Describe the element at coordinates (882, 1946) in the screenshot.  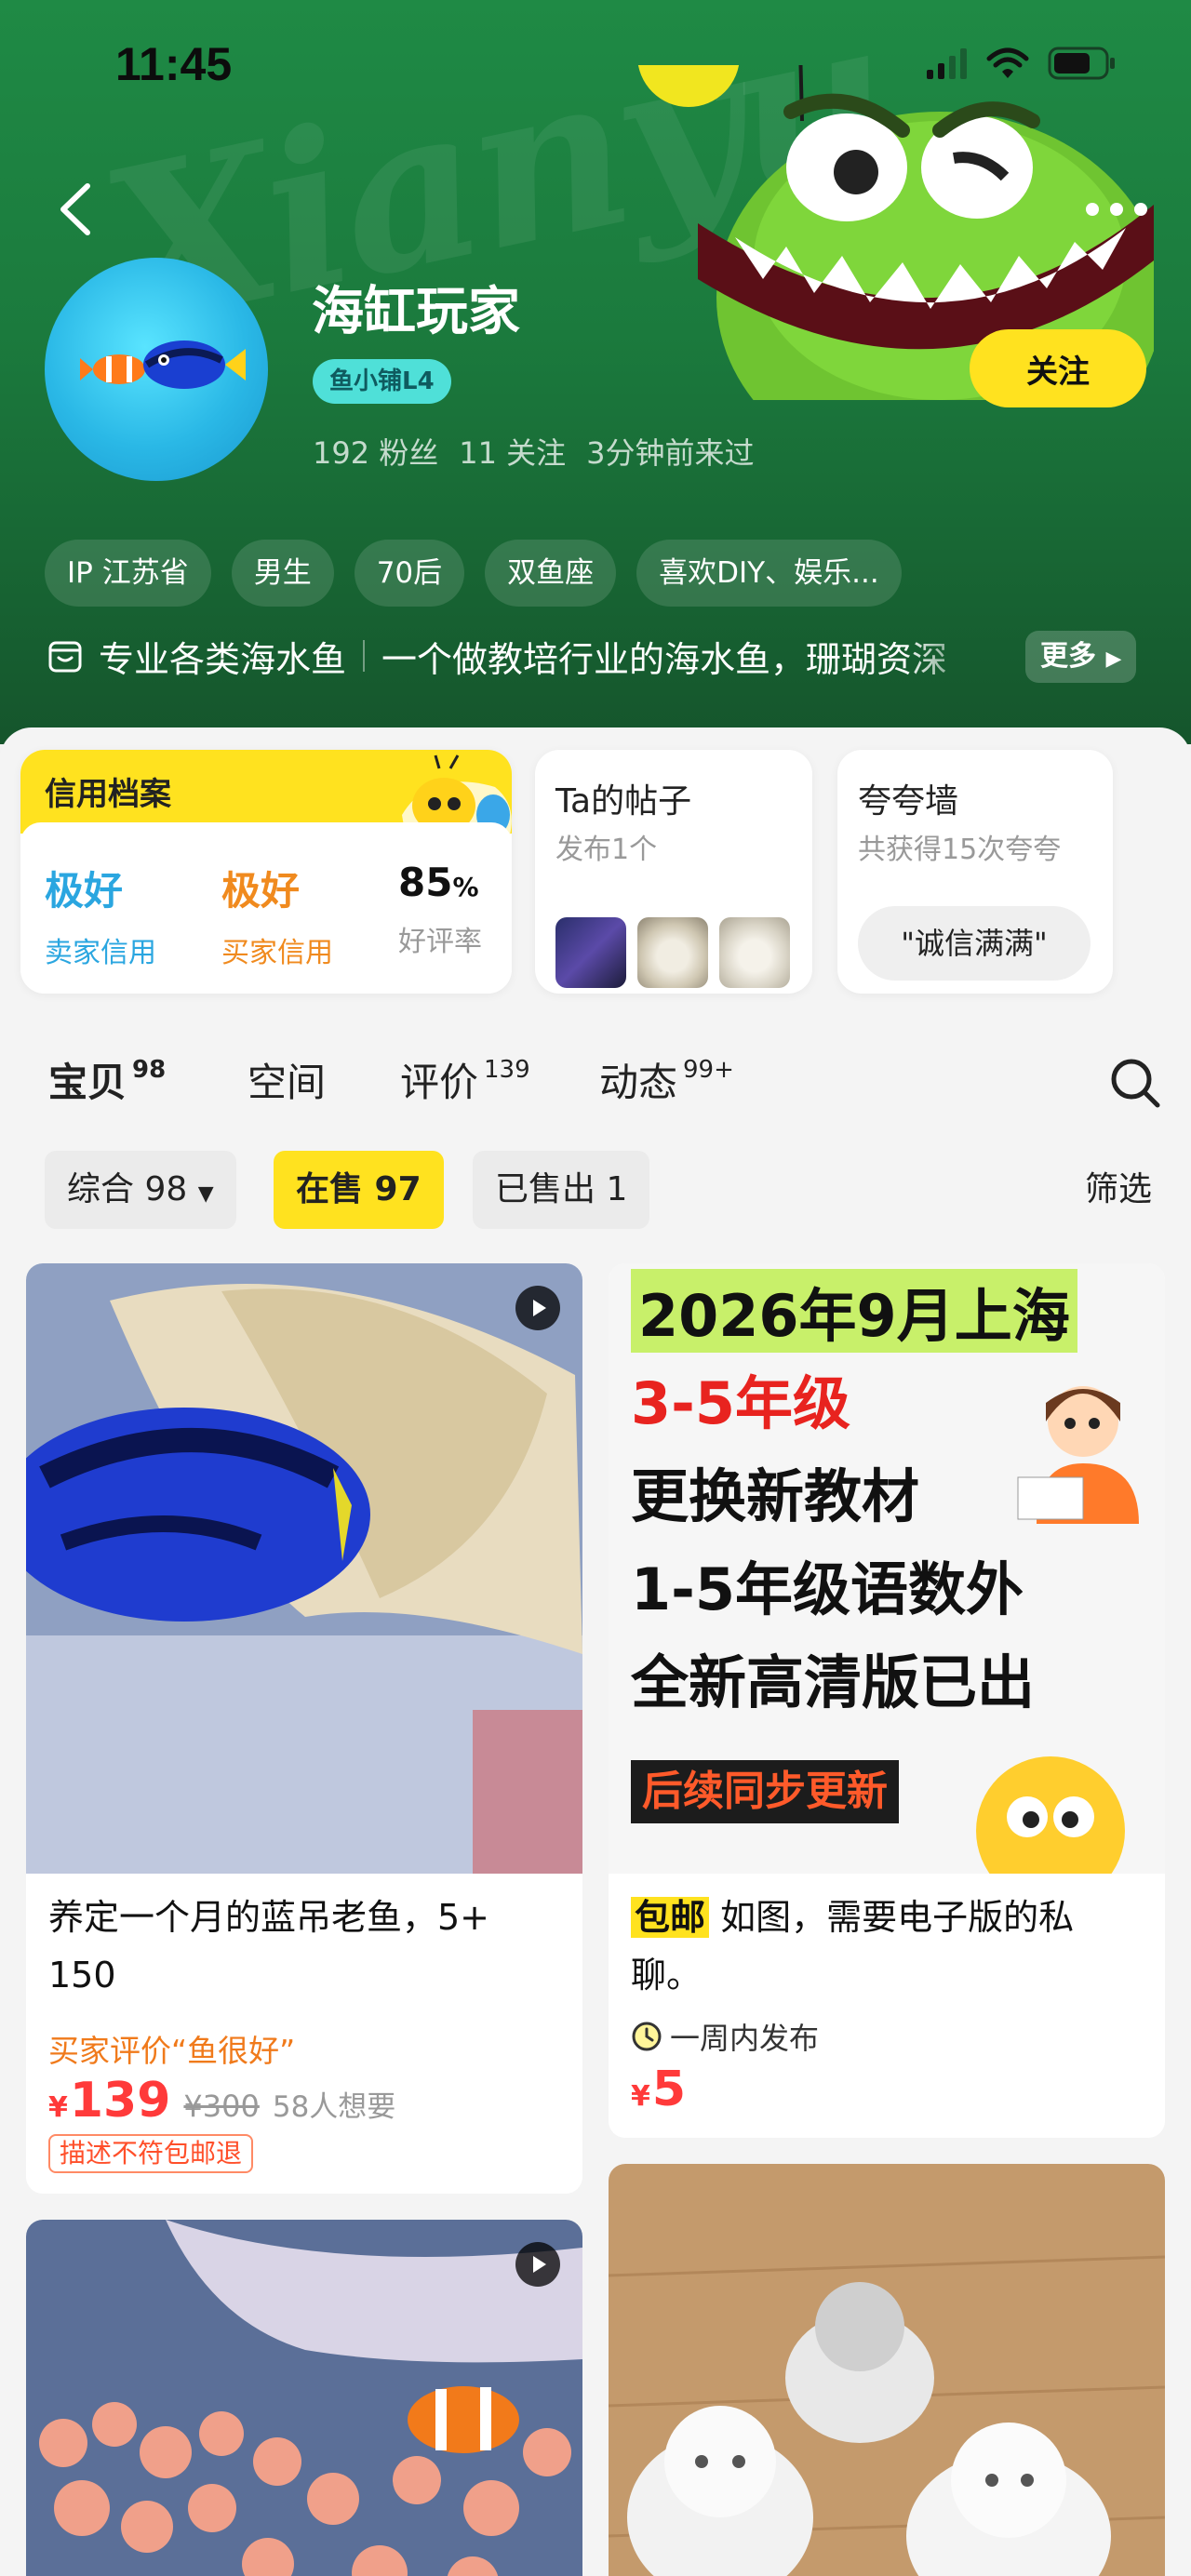
I see `product-title-row: 包邮 如图，需要电子版的私聊。` at that location.